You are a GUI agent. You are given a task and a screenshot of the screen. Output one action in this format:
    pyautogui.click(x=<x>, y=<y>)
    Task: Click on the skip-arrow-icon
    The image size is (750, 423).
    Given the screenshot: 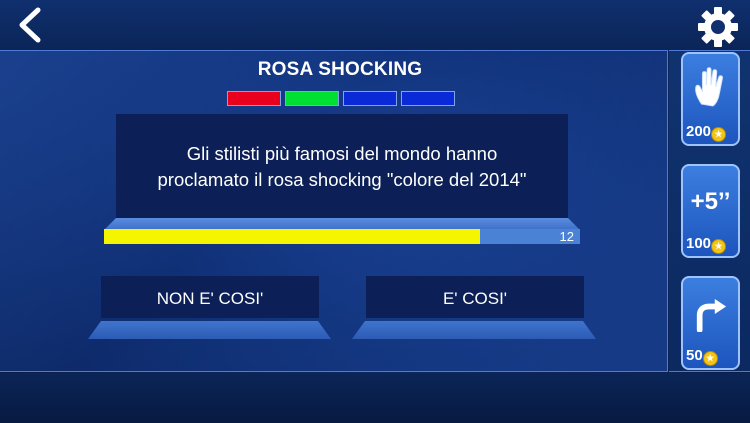 What is the action you would take?
    pyautogui.click(x=711, y=315)
    